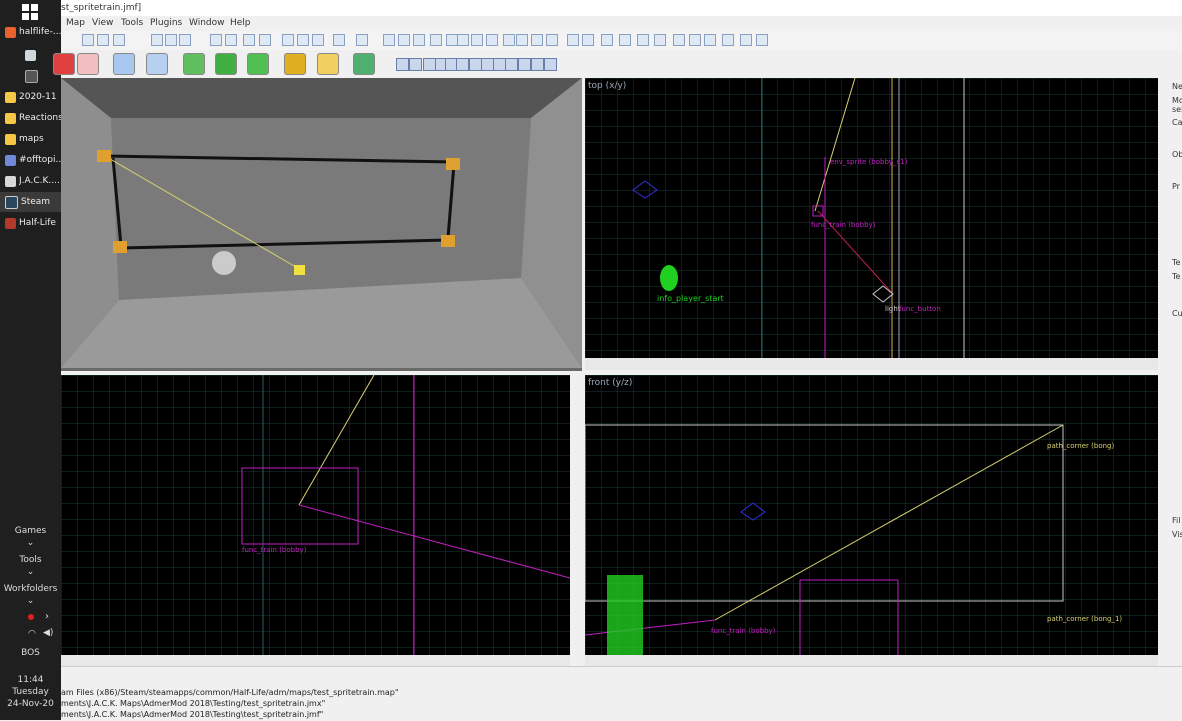  What do you see at coordinates (669, 278) in the screenshot?
I see `player-start-icon` at bounding box center [669, 278].